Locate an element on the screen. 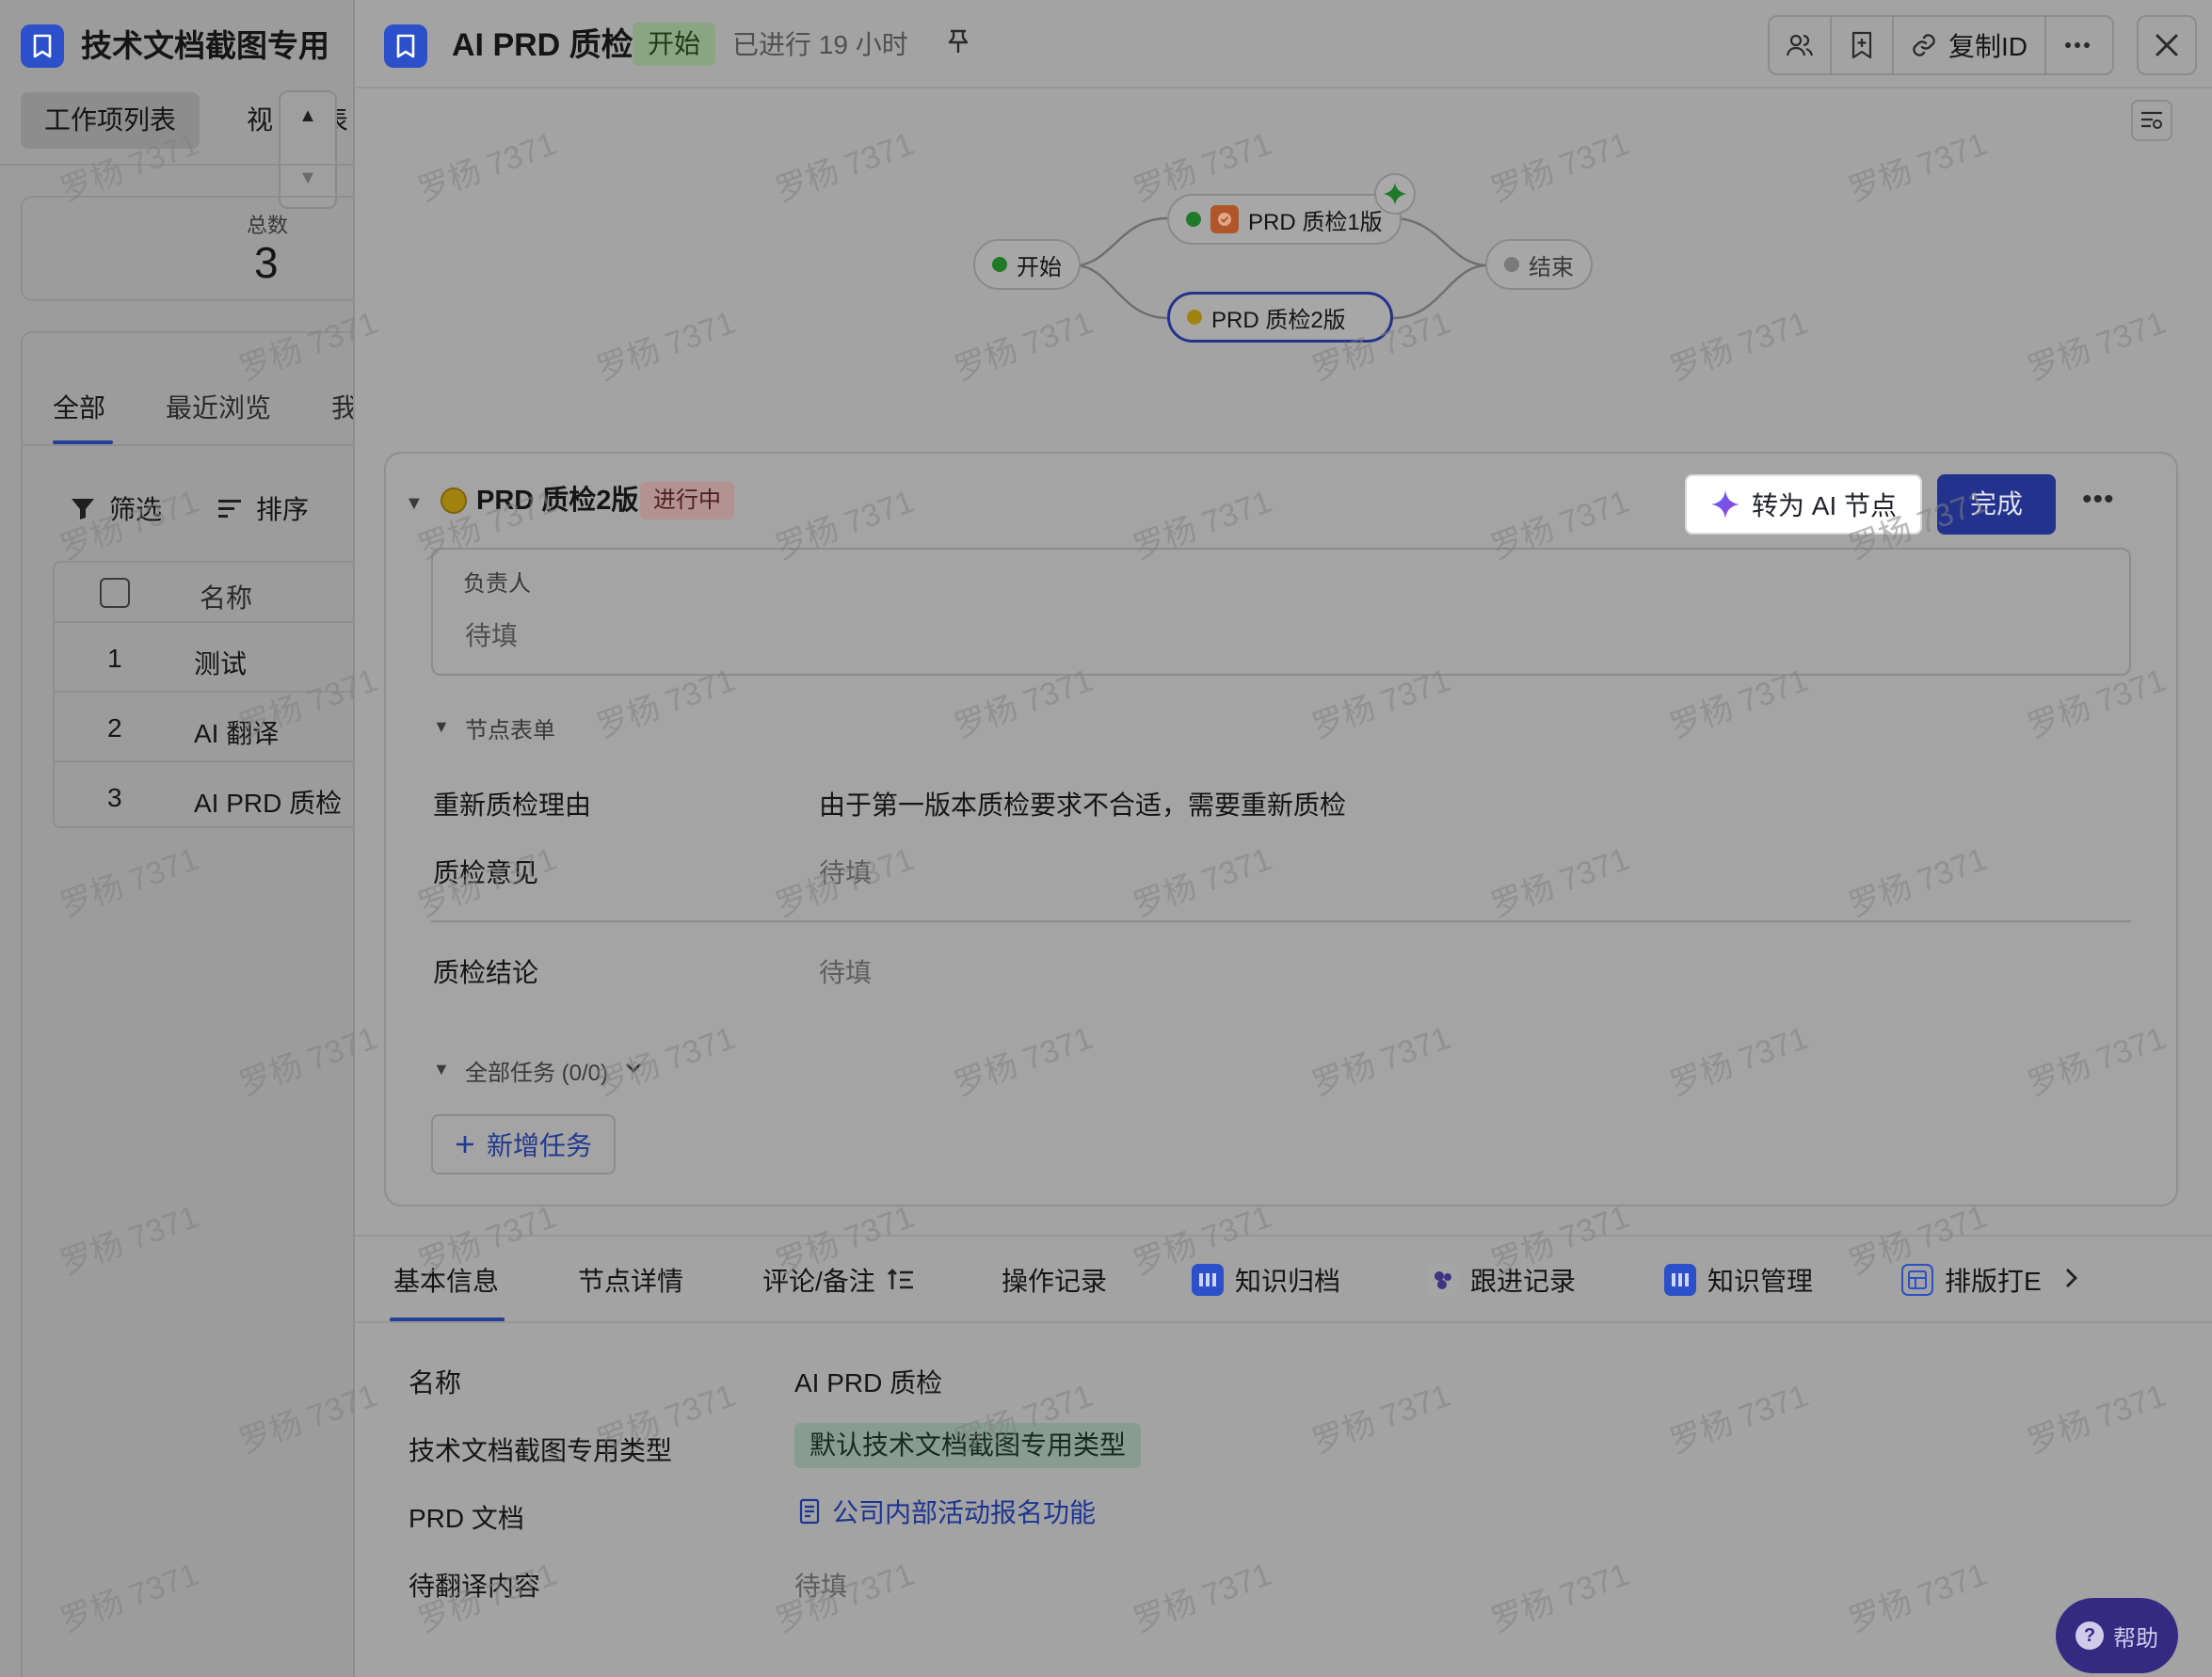 The height and width of the screenshot is (1677, 2212). owner-label: 负责人 is located at coordinates (497, 584).